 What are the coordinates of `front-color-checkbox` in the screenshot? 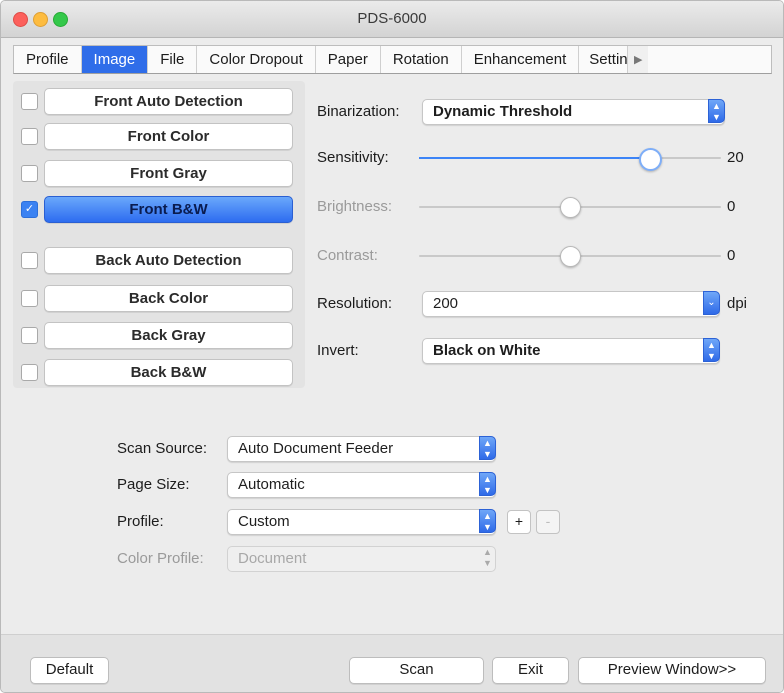 It's located at (29, 136).